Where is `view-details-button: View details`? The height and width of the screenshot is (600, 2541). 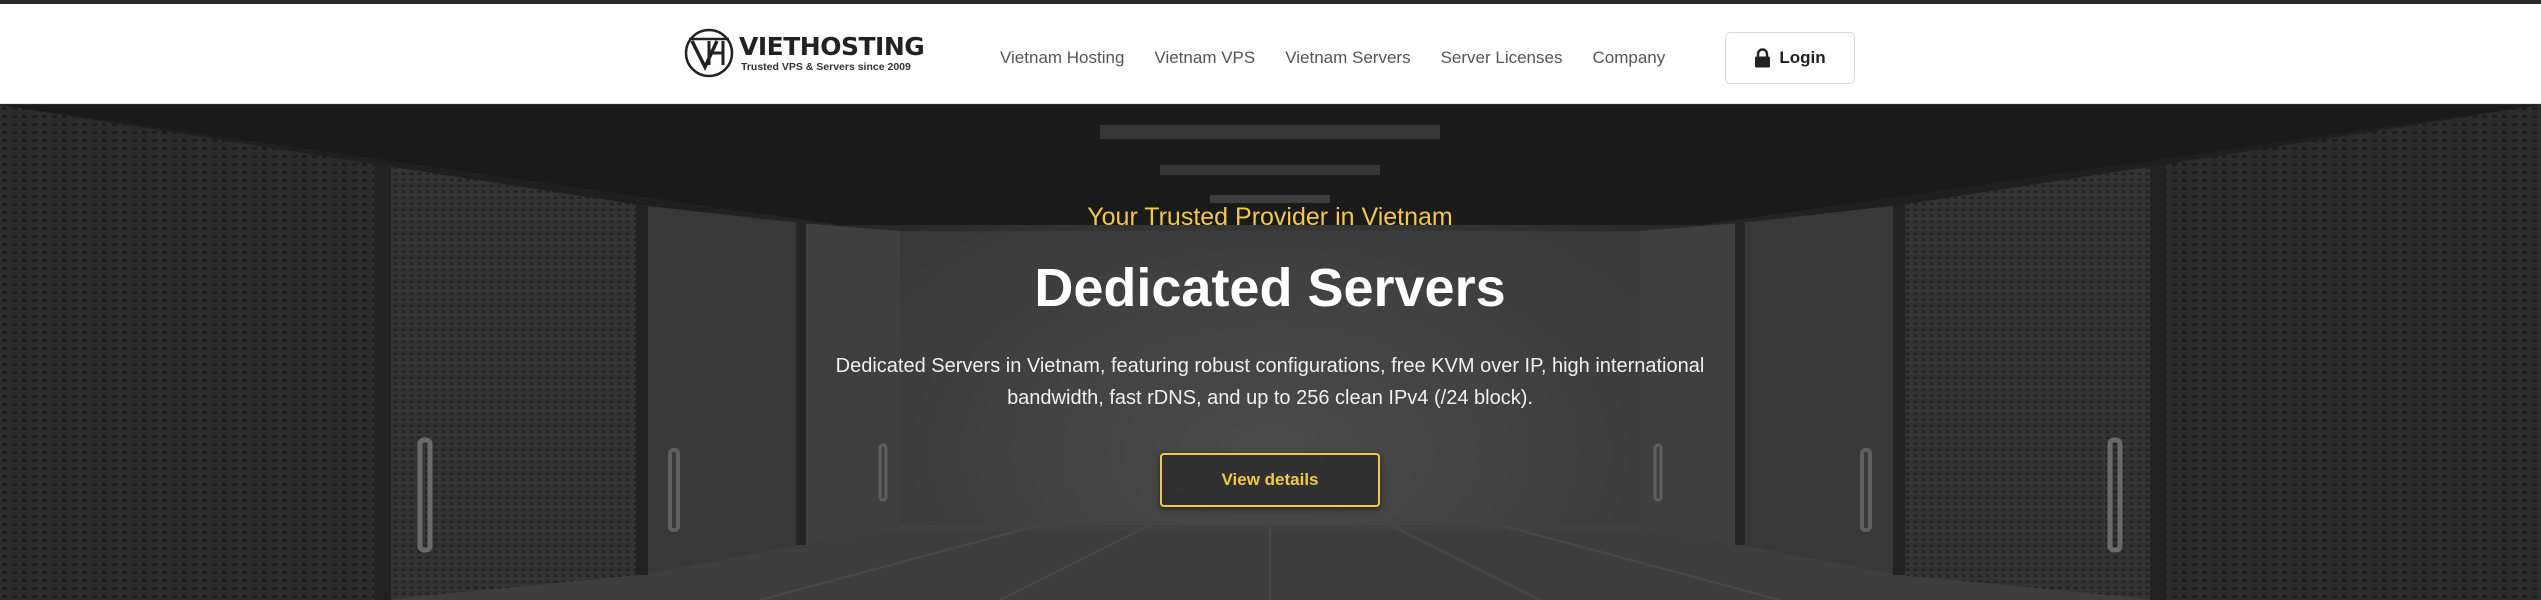
view-details-button: View details is located at coordinates (1270, 480).